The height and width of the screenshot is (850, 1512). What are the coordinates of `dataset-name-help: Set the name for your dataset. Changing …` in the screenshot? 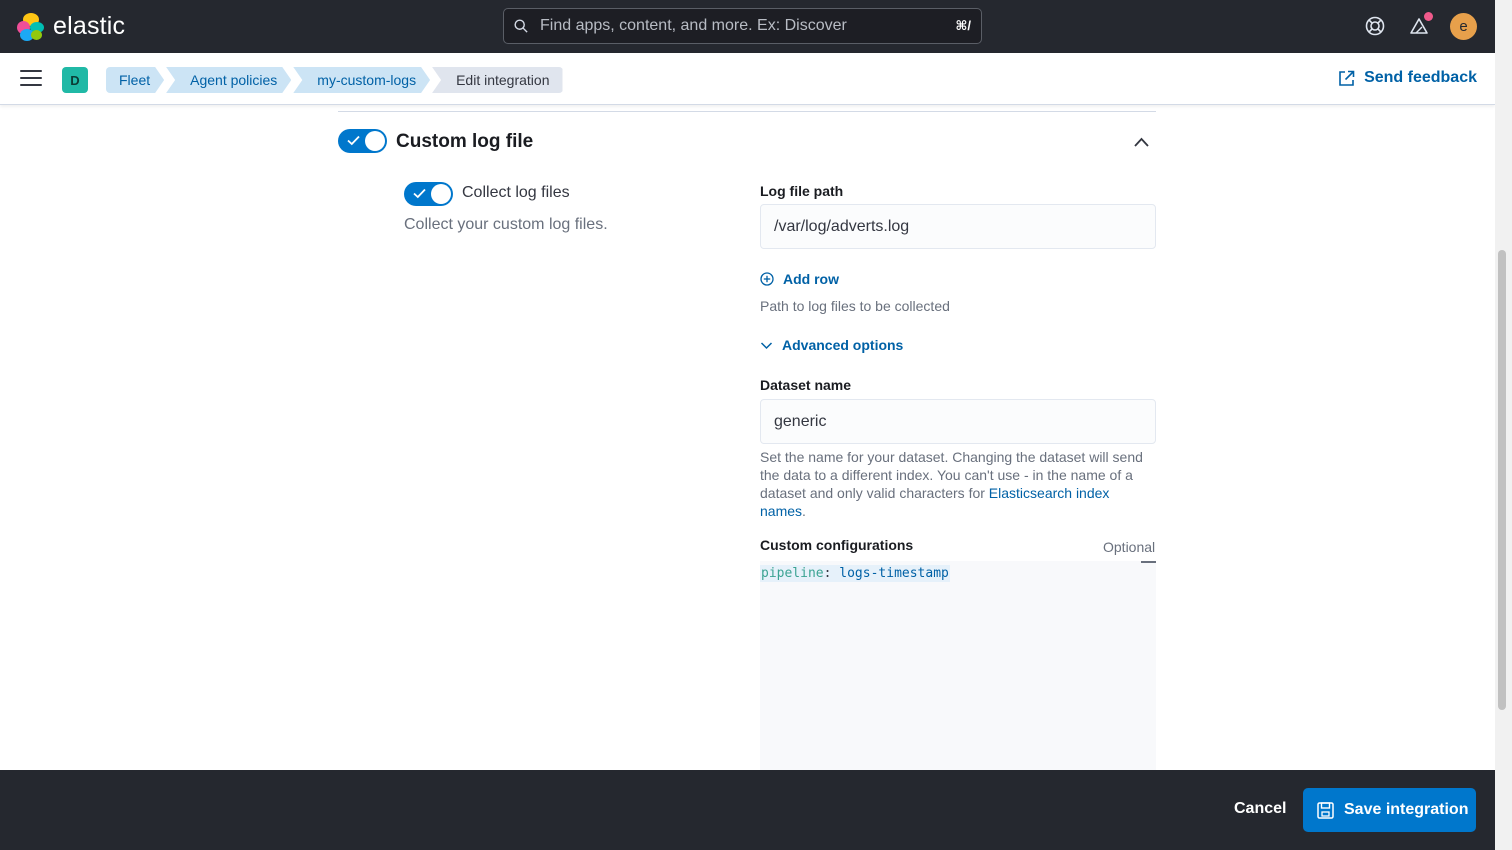 It's located at (959, 484).